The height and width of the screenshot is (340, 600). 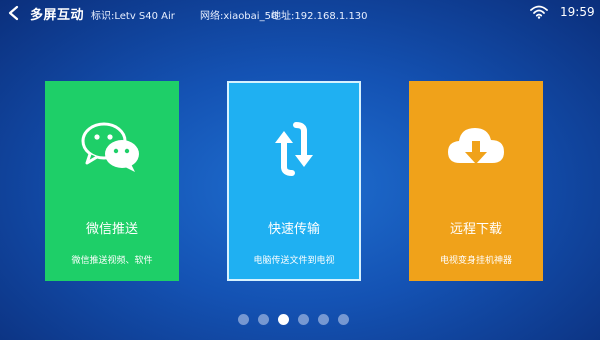 What do you see at coordinates (111, 229) in the screenshot?
I see `card-title: 微信推送` at bounding box center [111, 229].